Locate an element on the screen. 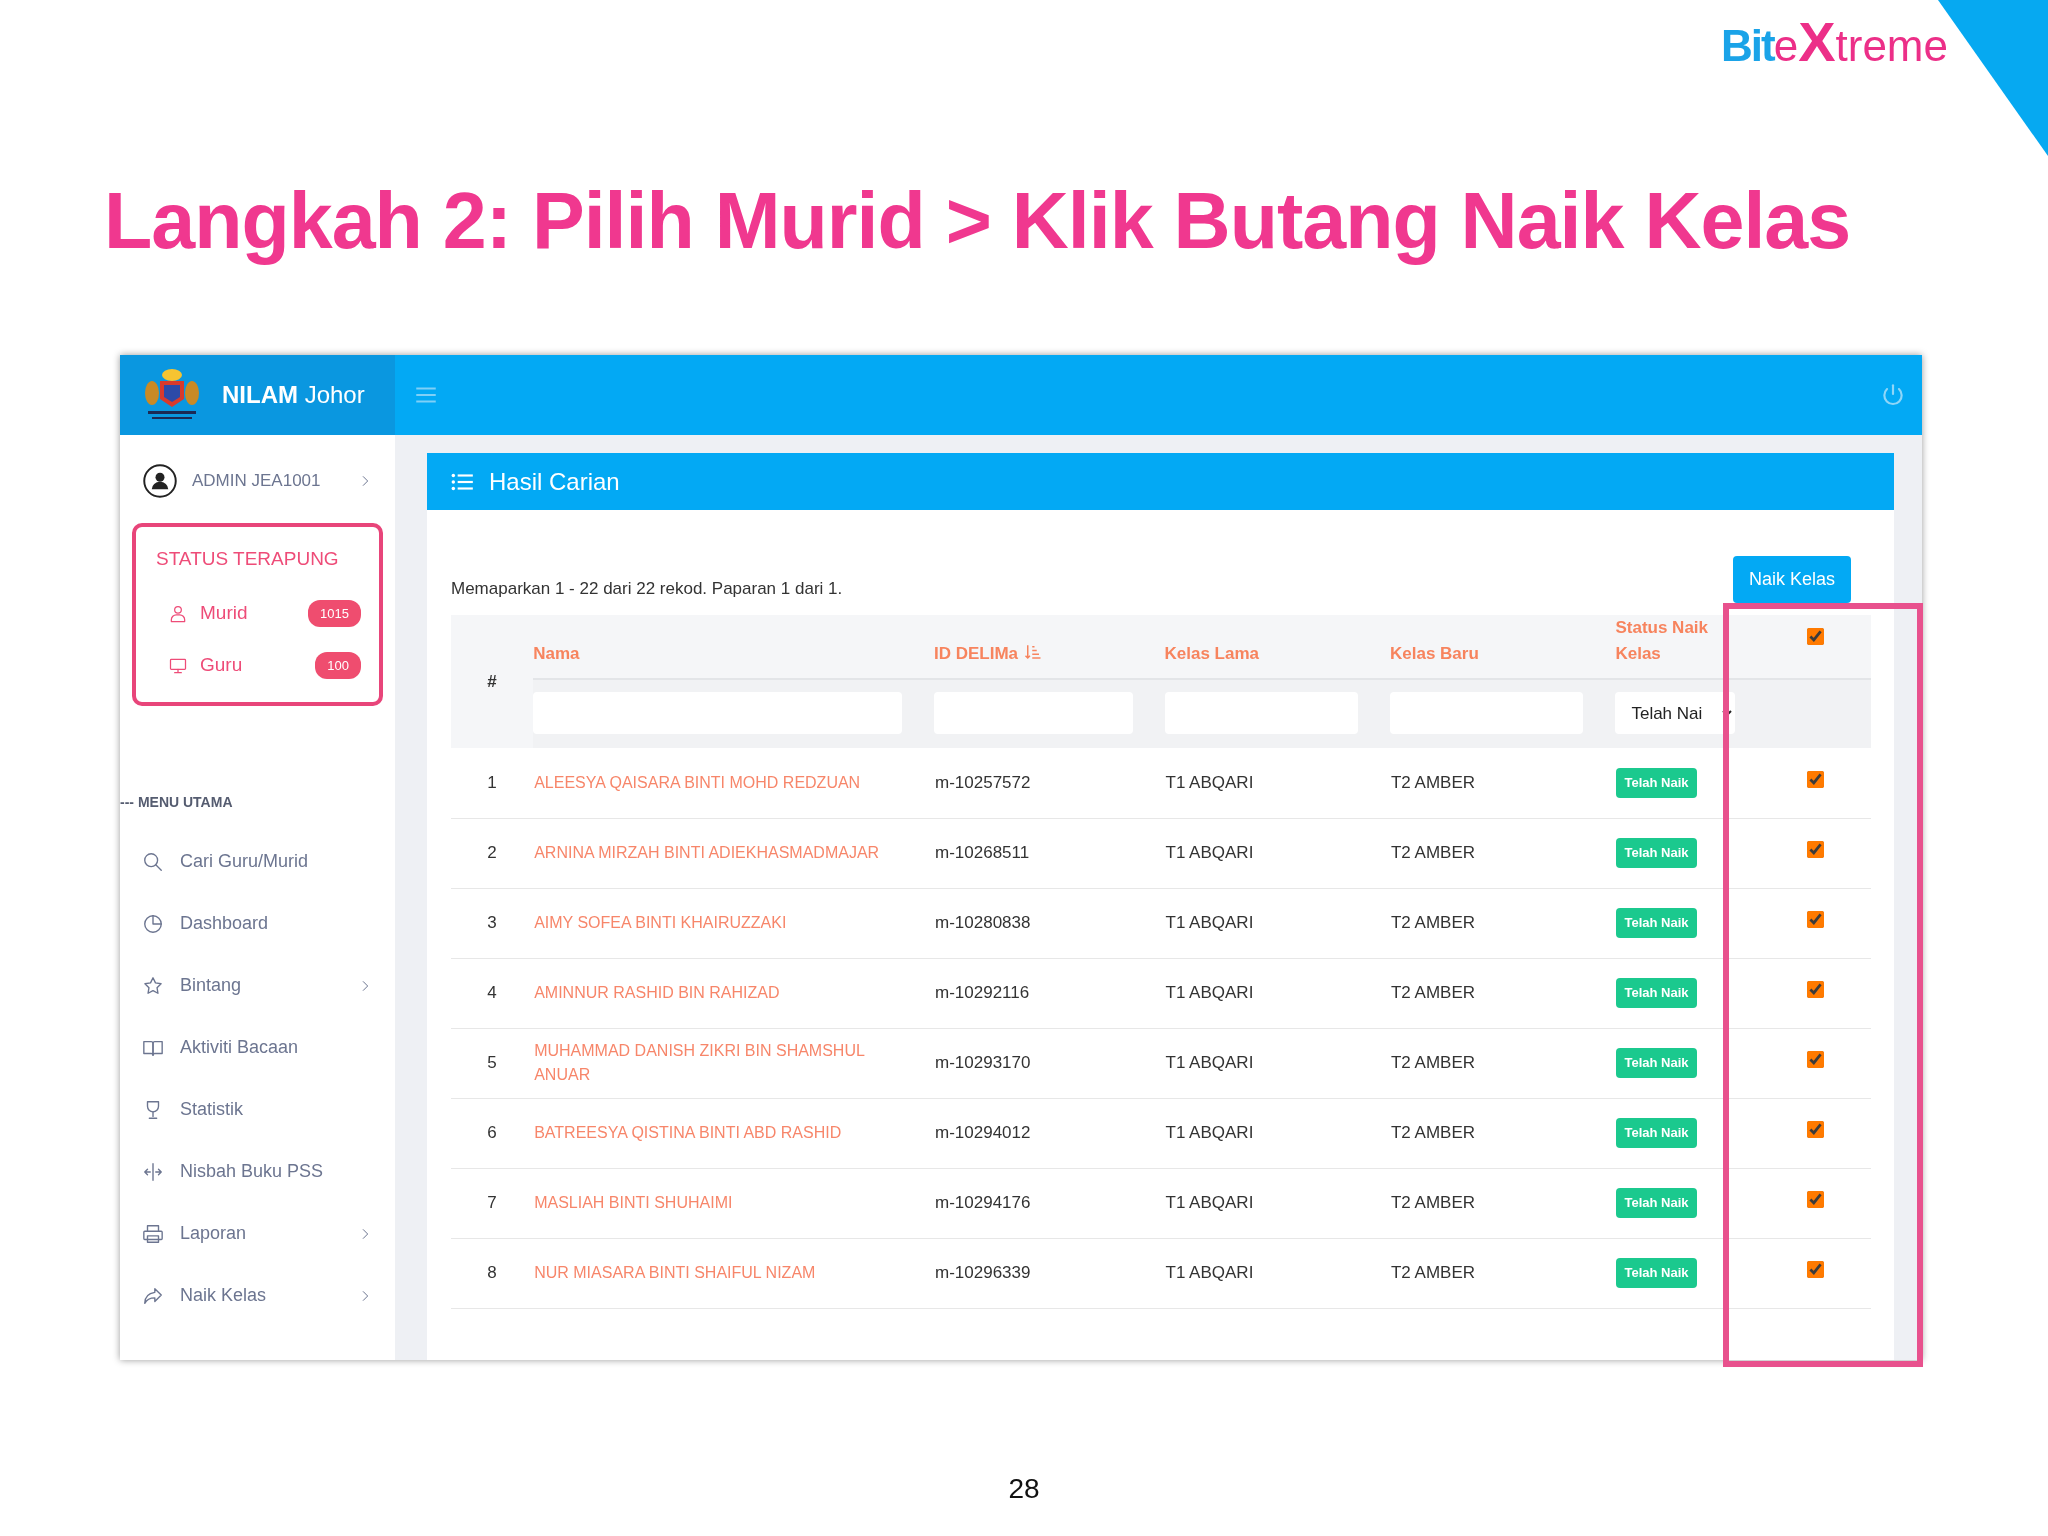 This screenshot has width=2048, height=1536. row-number: 3 is located at coordinates (492, 923).